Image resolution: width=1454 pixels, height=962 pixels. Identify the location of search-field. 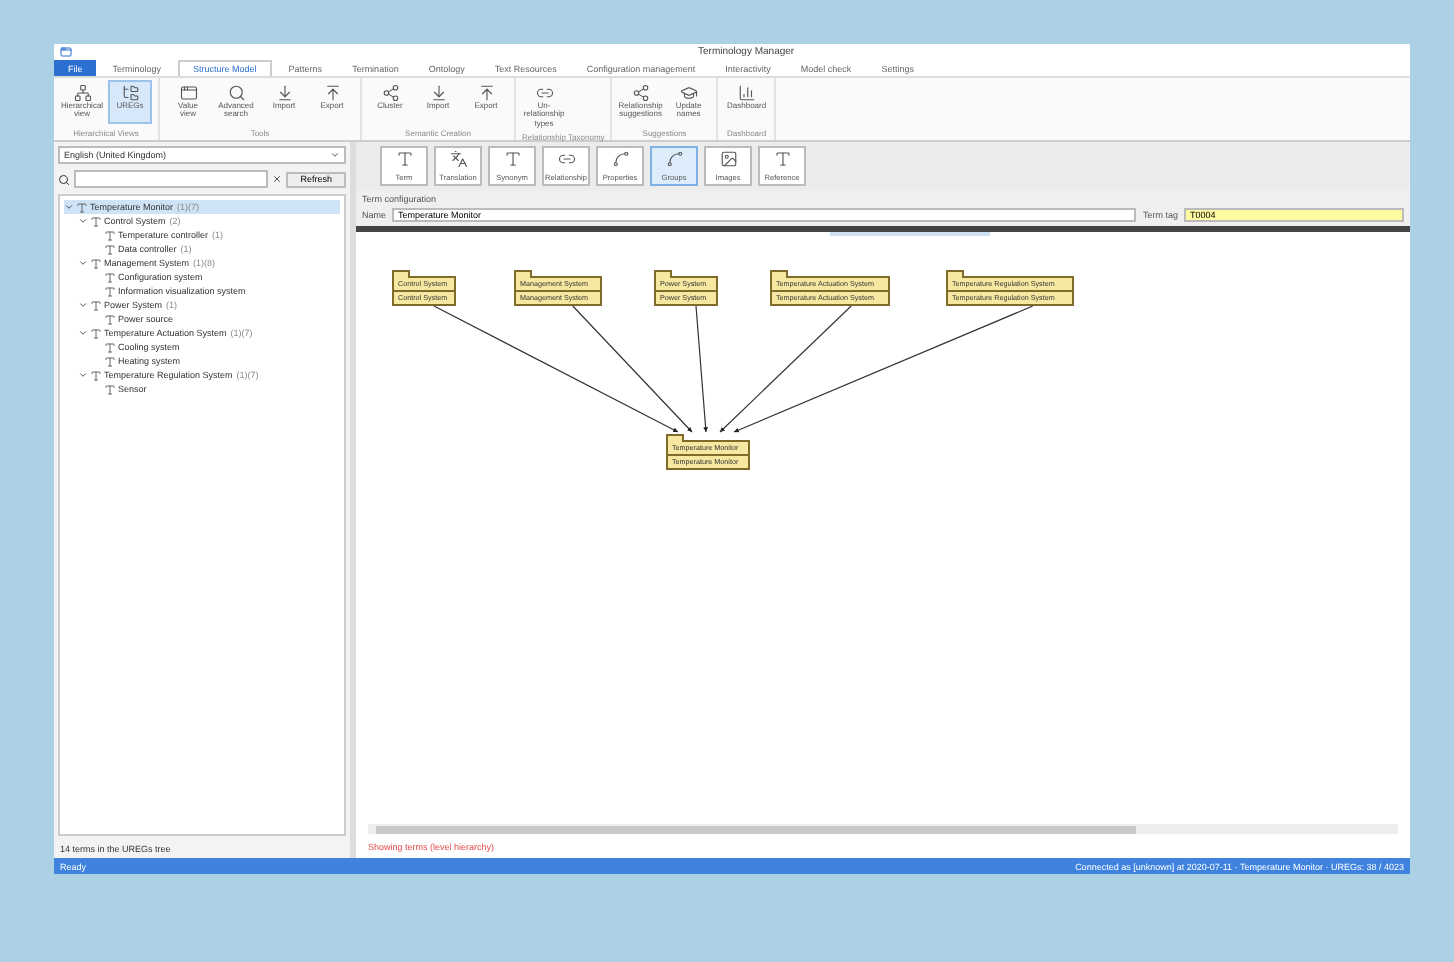
(171, 179).